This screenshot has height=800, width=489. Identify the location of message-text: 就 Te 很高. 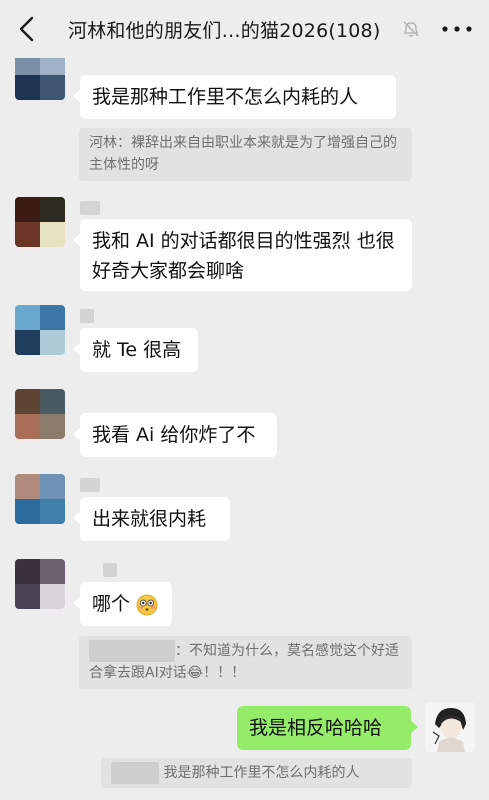
(137, 350).